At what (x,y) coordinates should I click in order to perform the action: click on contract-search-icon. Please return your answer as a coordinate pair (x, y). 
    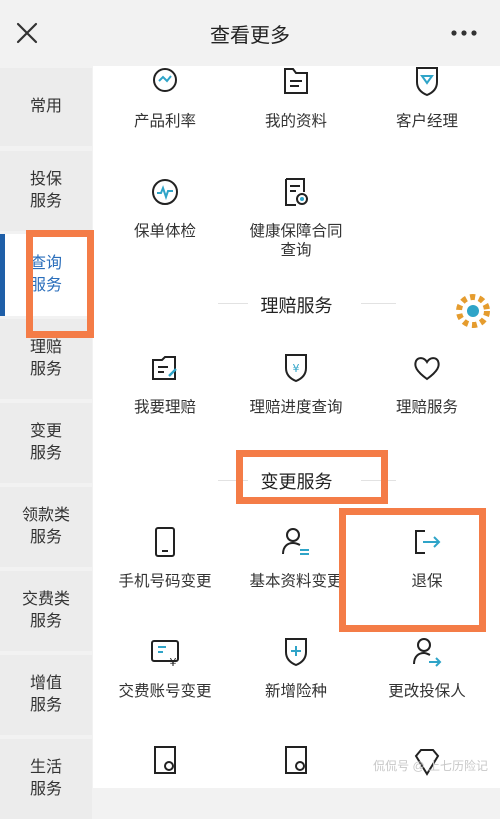
    Looking at the image, I should click on (296, 192).